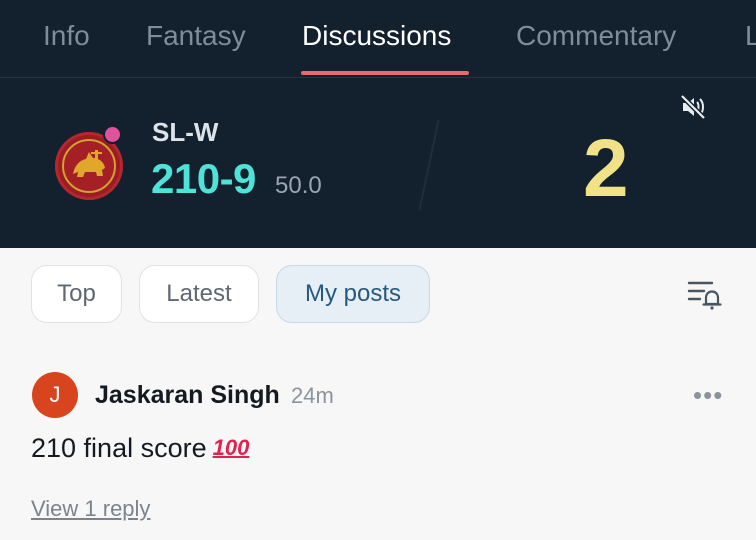 Image resolution: width=756 pixels, height=540 pixels. Describe the element at coordinates (55, 395) in the screenshot. I see `avatar: J` at that location.